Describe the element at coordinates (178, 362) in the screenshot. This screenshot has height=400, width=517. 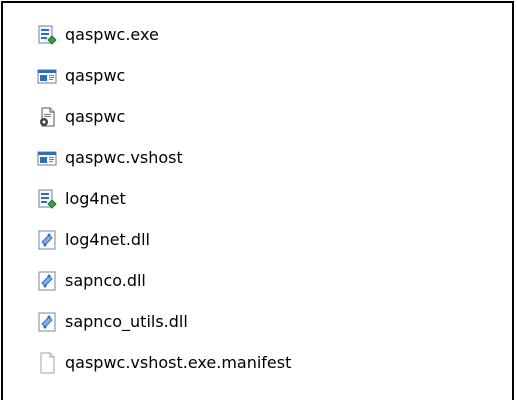
I see `file-name: qaspwc.vshost.exe.manifest` at that location.